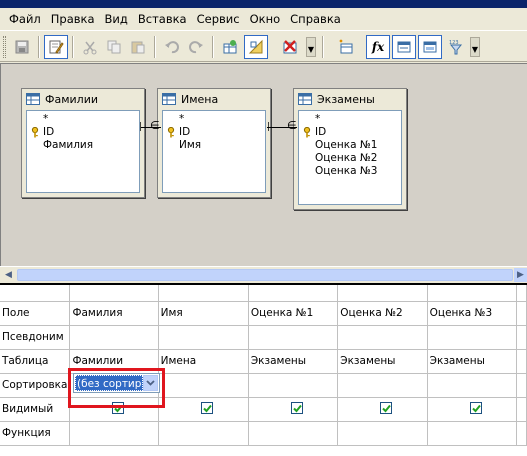 The image size is (527, 456). I want to click on grid-row-function: Функция, so click(263, 433).